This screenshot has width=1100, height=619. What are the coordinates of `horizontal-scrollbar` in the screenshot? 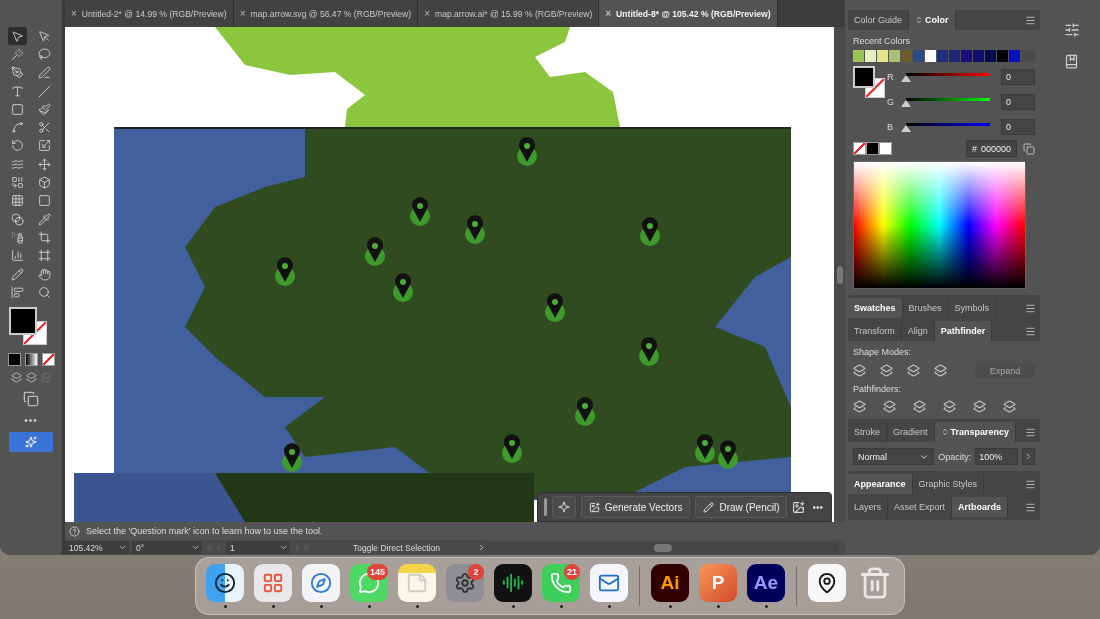 It's located at (662, 547).